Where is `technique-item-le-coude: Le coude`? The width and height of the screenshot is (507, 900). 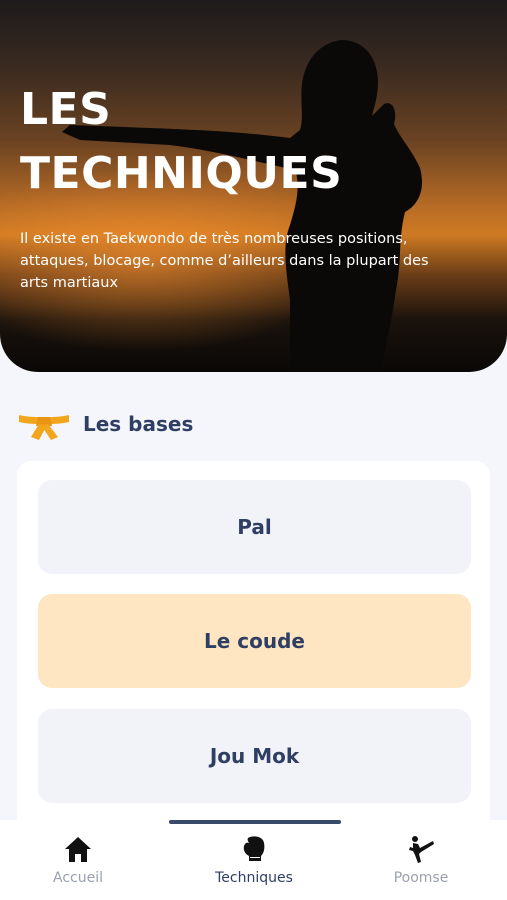
technique-item-le-coude: Le coude is located at coordinates (254, 641).